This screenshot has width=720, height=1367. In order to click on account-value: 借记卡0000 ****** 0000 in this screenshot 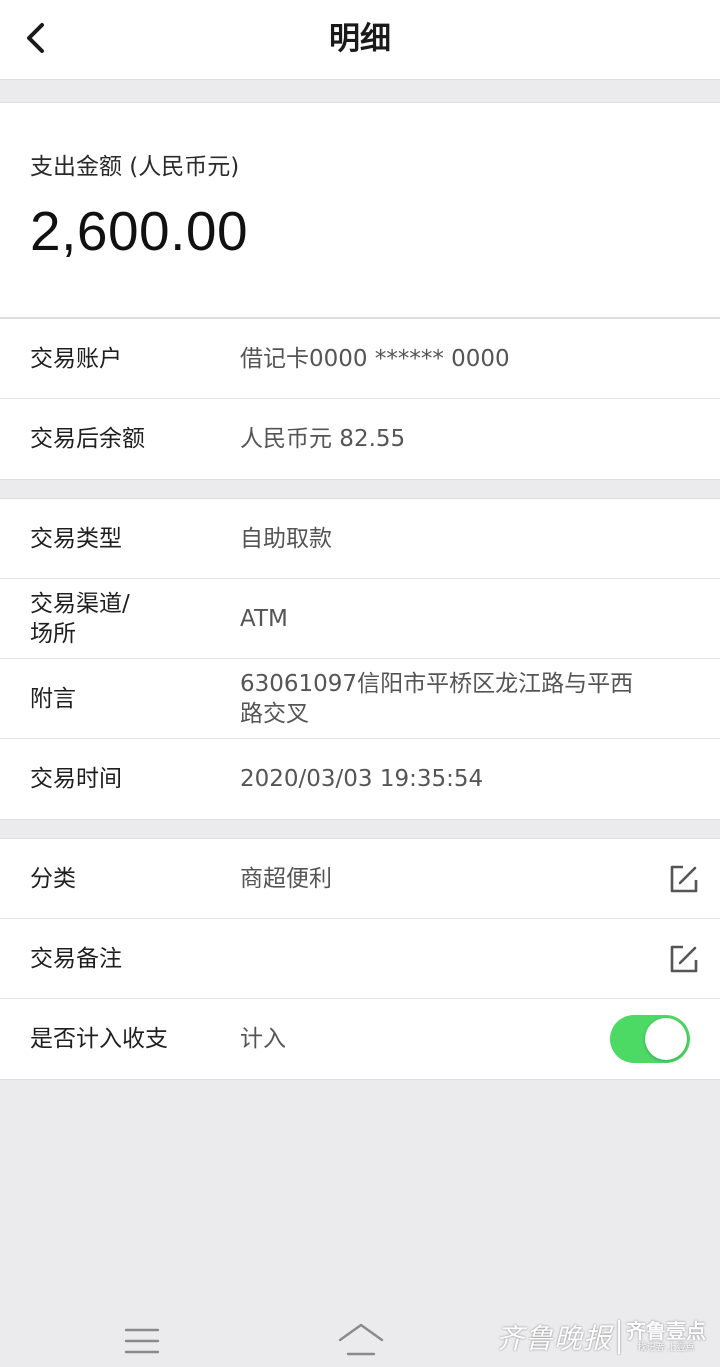, I will do `click(375, 359)`.